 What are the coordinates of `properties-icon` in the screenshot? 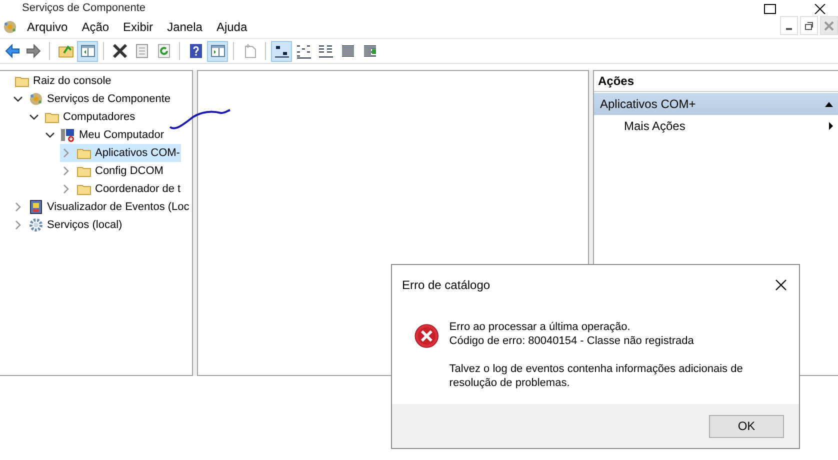 It's located at (142, 51).